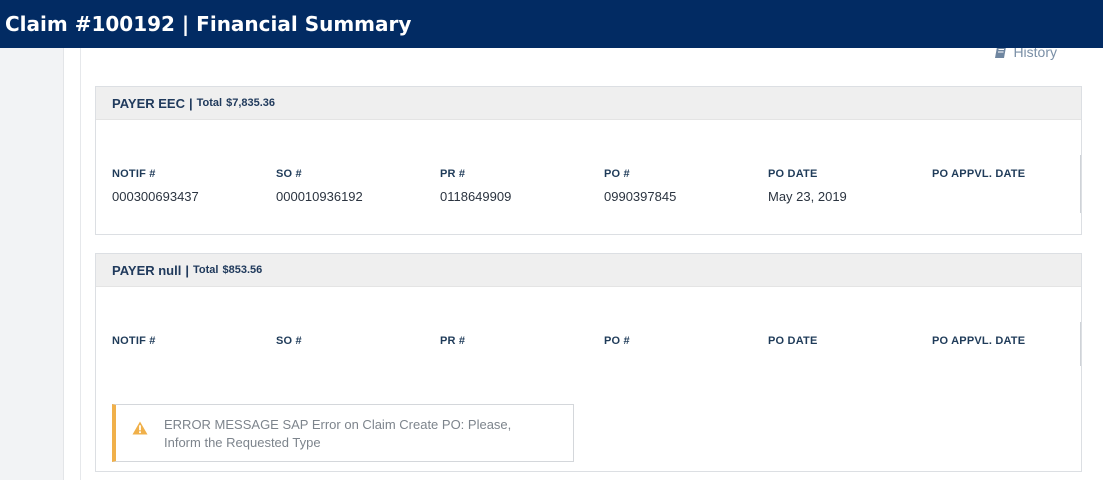 The image size is (1103, 480). I want to click on warning-icon, so click(140, 430).